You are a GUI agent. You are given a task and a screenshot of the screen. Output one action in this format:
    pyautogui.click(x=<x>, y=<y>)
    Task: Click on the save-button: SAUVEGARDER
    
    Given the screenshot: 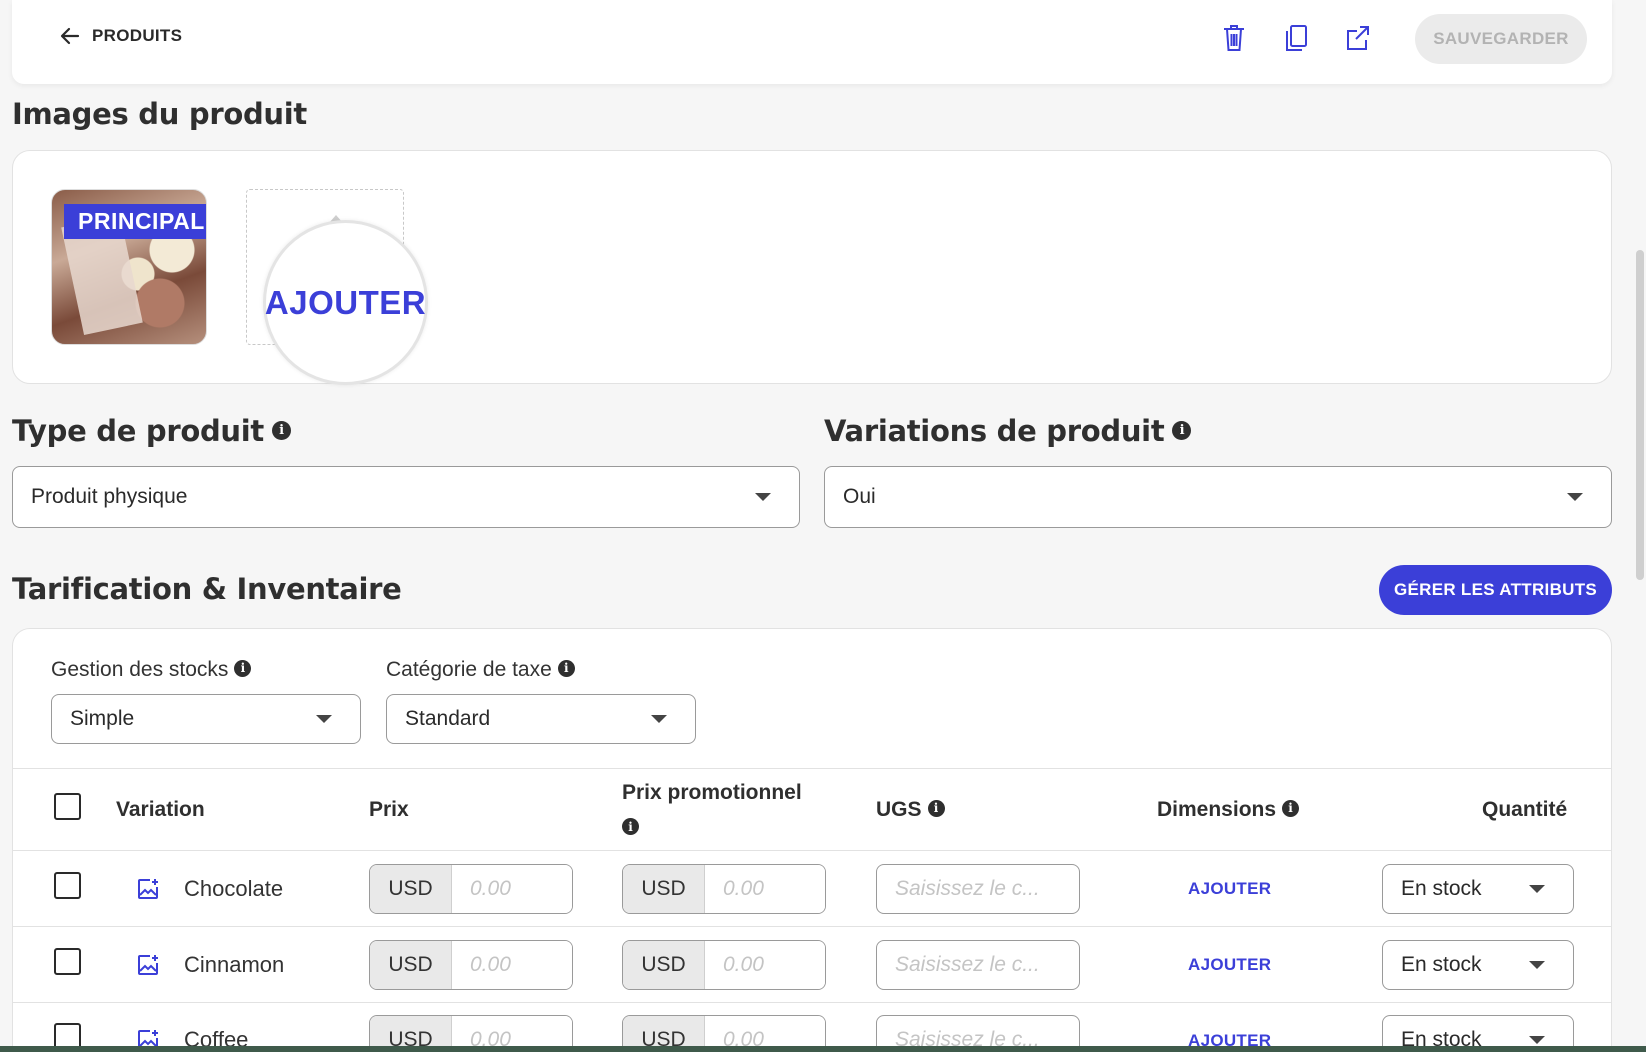 What is the action you would take?
    pyautogui.click(x=1501, y=39)
    